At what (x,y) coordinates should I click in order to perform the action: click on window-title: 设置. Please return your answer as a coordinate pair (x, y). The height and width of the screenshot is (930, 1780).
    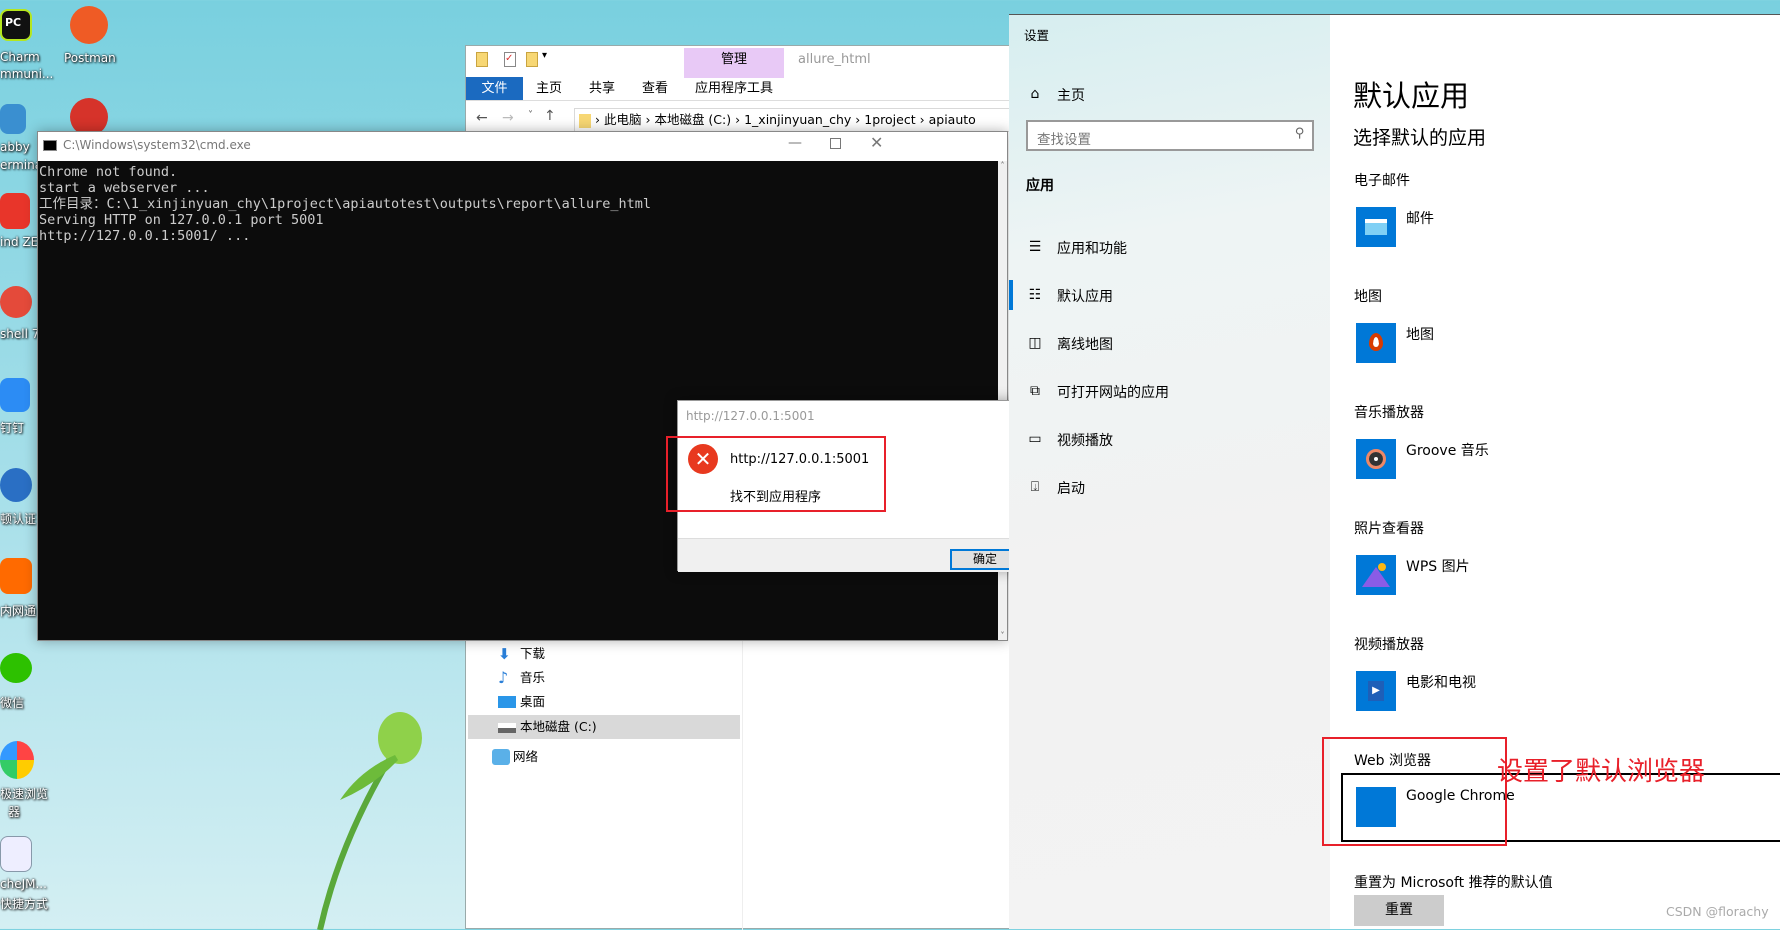
    Looking at the image, I should click on (1037, 35).